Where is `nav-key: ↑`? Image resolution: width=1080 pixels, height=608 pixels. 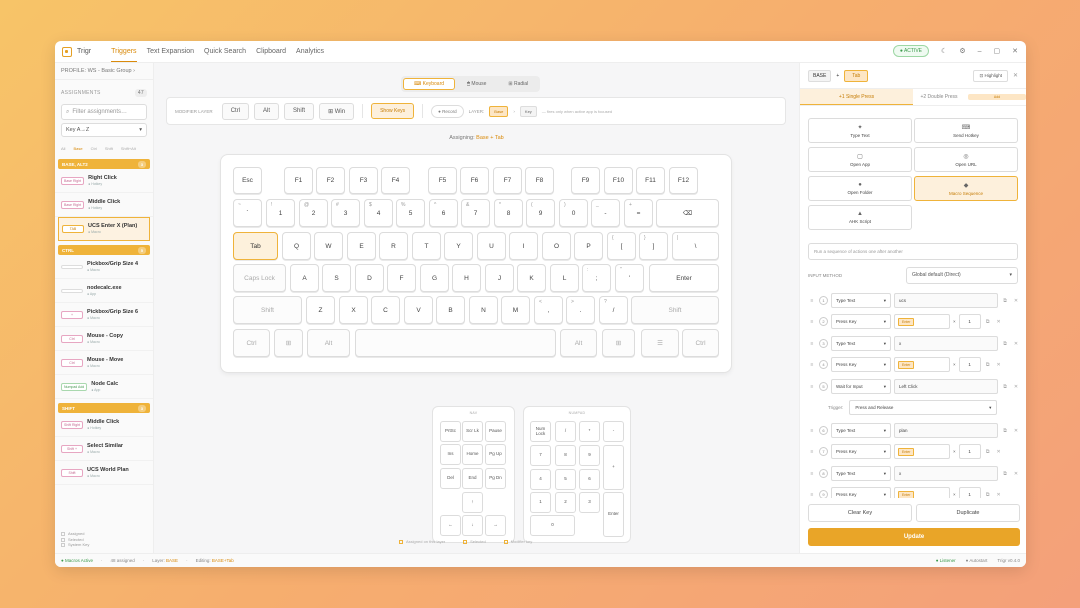 nav-key: ↑ is located at coordinates (472, 502).